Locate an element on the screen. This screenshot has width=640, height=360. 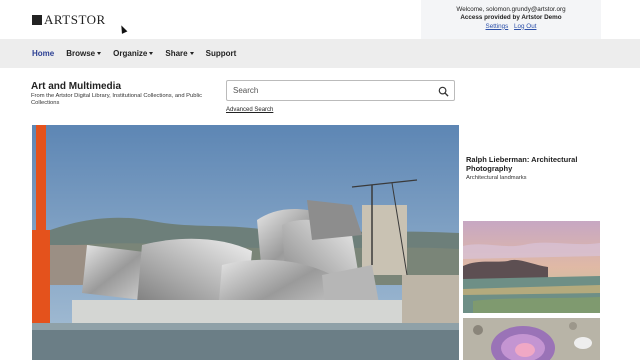
nav-support-label: Support is located at coordinates (221, 53).